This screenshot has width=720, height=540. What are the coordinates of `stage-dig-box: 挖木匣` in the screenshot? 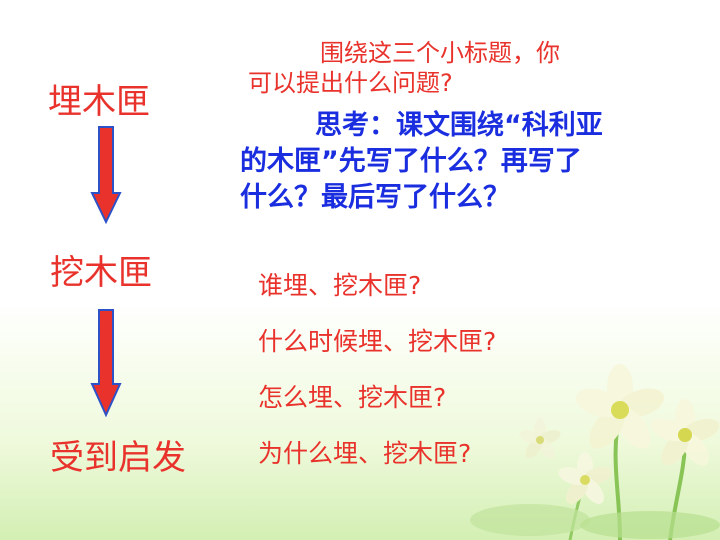 It's located at (101, 273).